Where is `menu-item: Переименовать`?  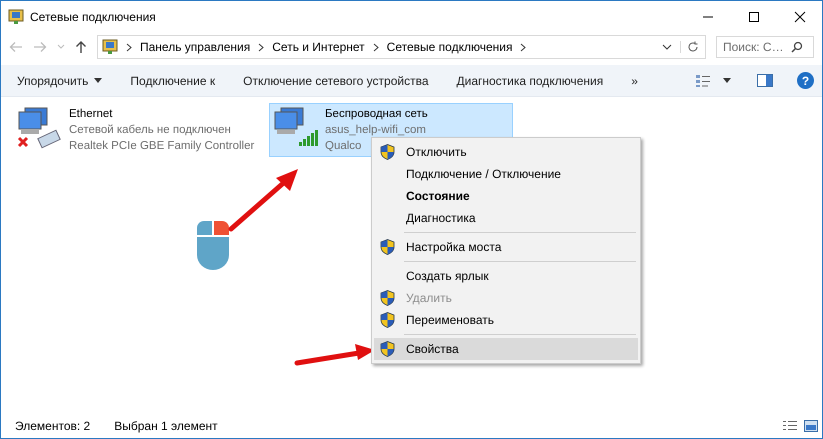
menu-item: Переименовать is located at coordinates (506, 320).